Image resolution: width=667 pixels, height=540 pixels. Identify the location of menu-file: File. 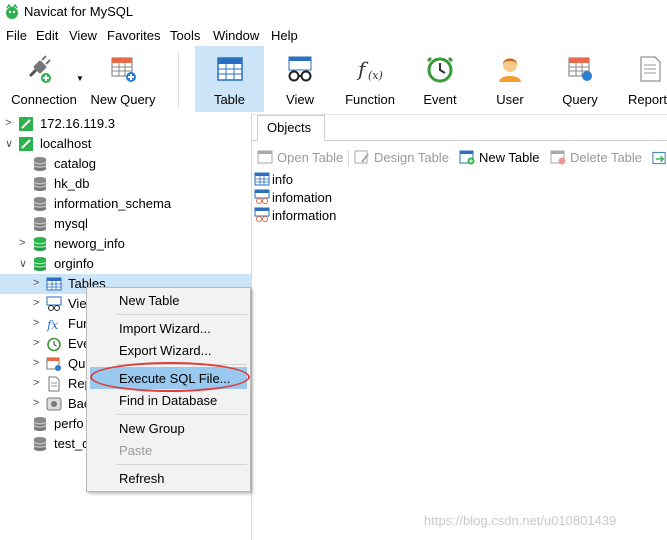
(16, 35).